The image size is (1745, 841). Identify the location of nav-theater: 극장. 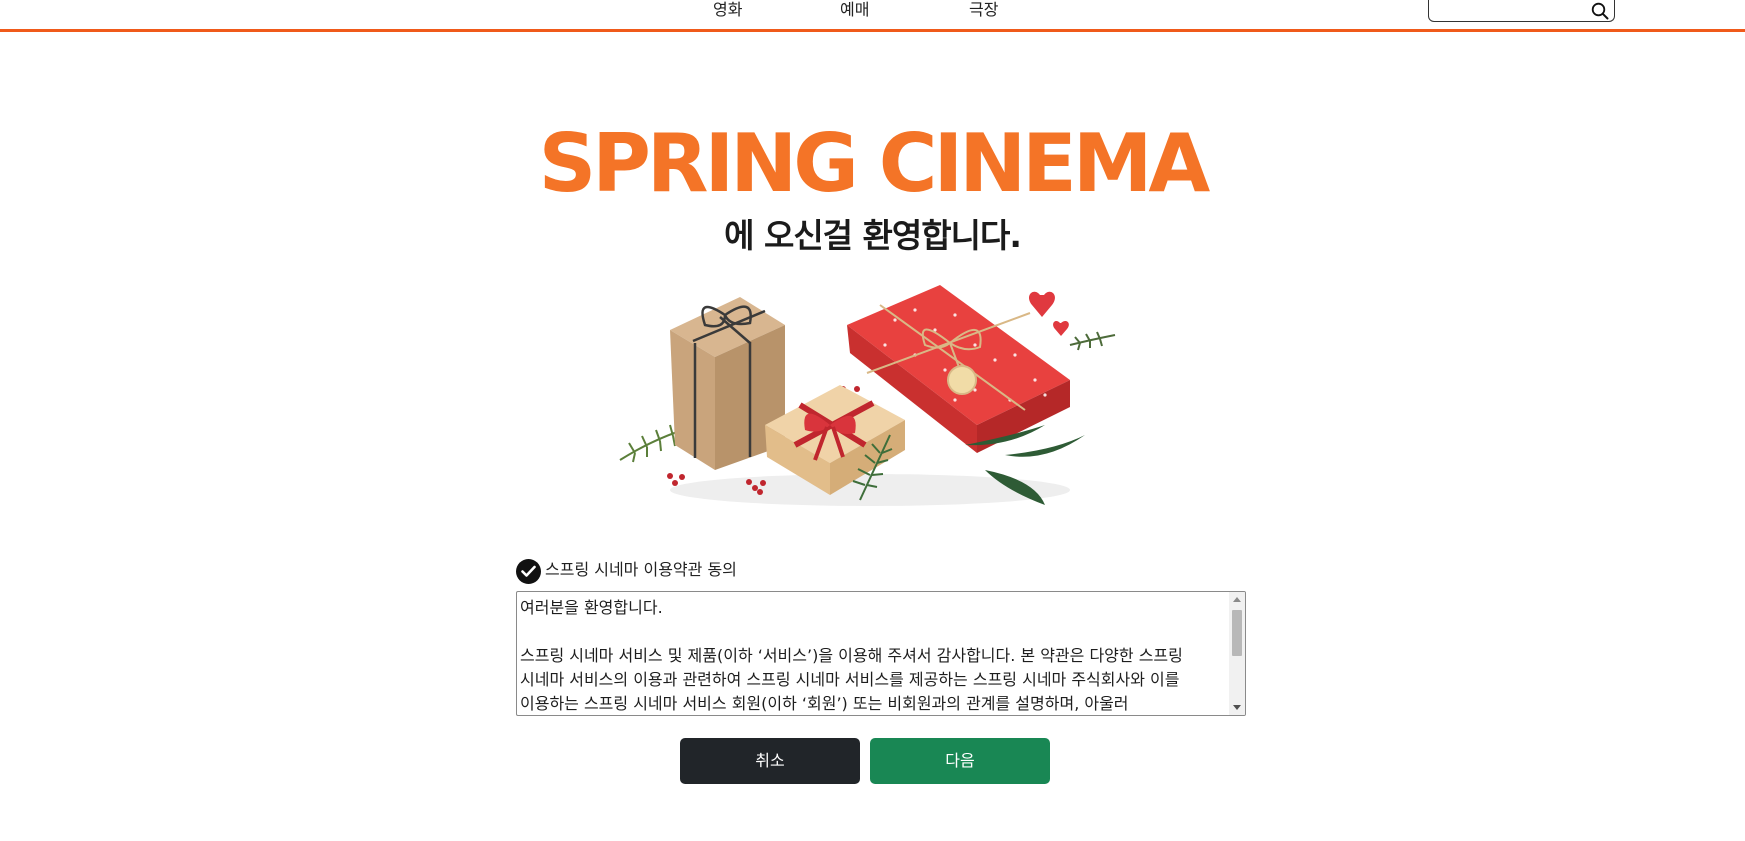
(983, 10).